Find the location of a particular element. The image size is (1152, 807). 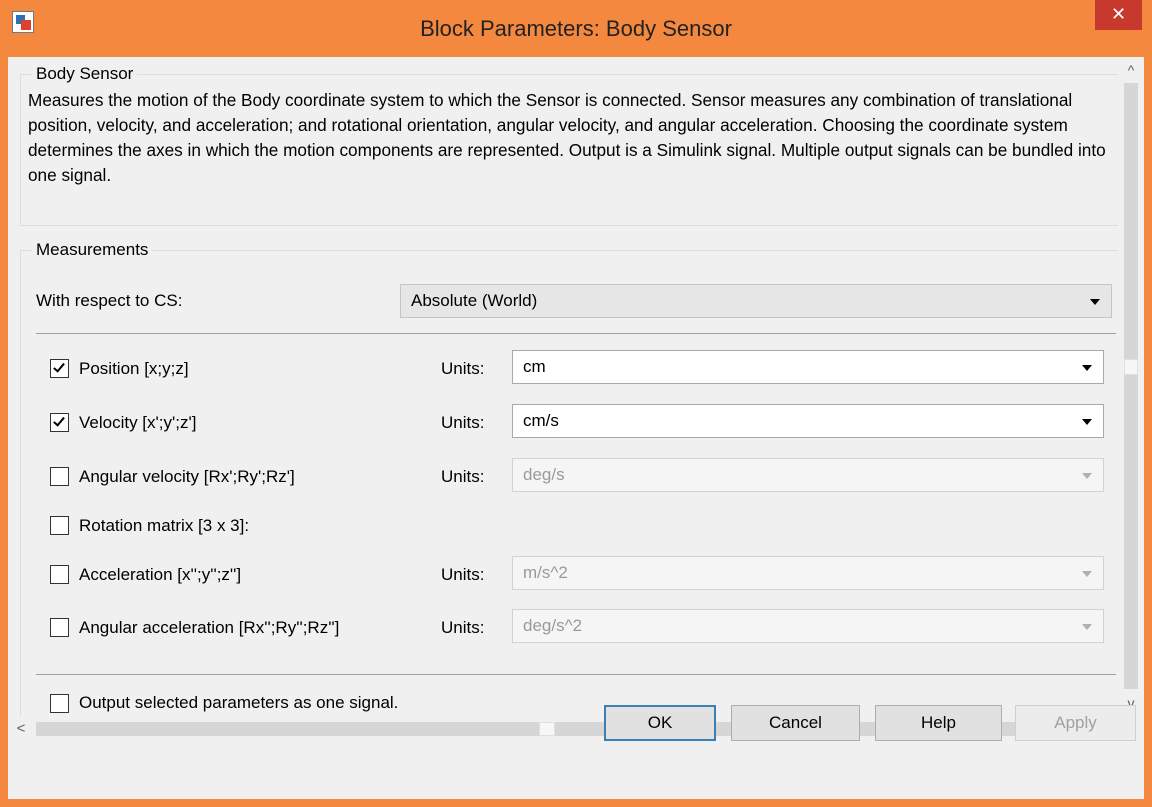

acceleration-label: Acceleration [x'';y'';z''] is located at coordinates (160, 574).